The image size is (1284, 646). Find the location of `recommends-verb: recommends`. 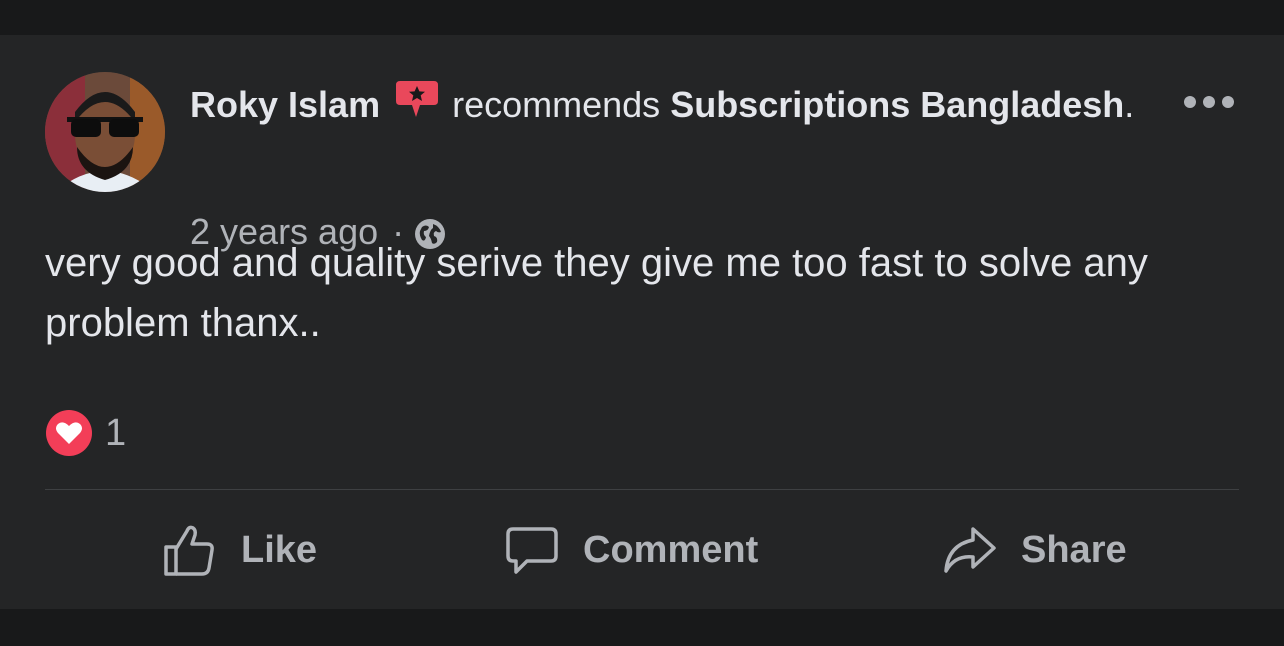

recommends-verb: recommends is located at coordinates (556, 104).